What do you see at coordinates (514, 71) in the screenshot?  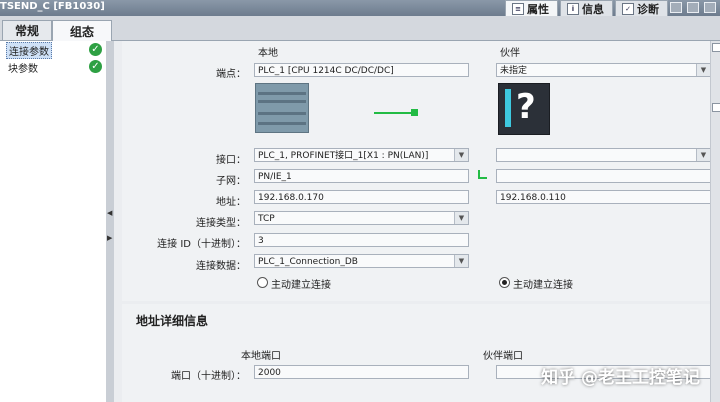 I see `endpoint-partner-value: 未指定` at bounding box center [514, 71].